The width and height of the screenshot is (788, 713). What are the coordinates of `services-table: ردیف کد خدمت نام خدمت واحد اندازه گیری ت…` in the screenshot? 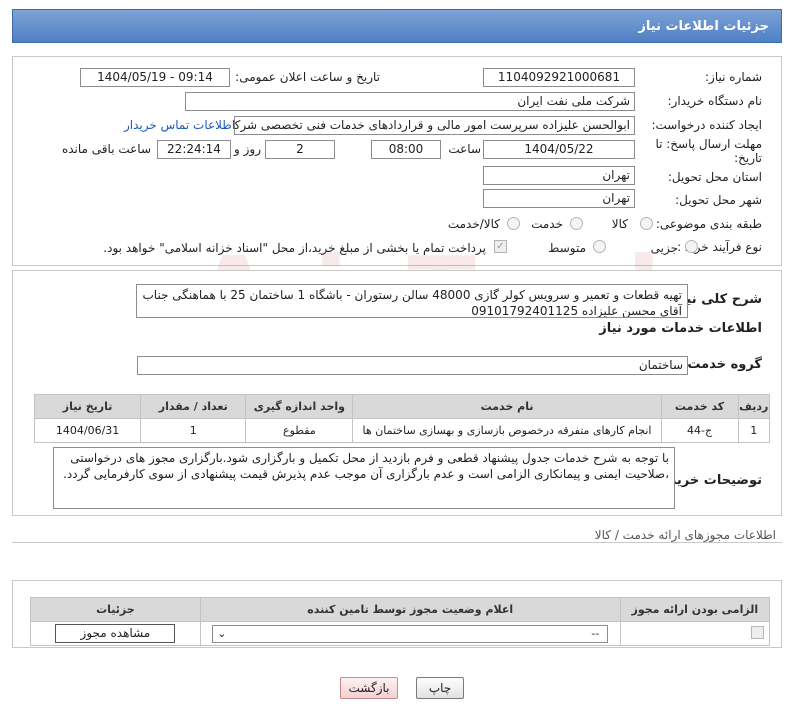 It's located at (402, 418).